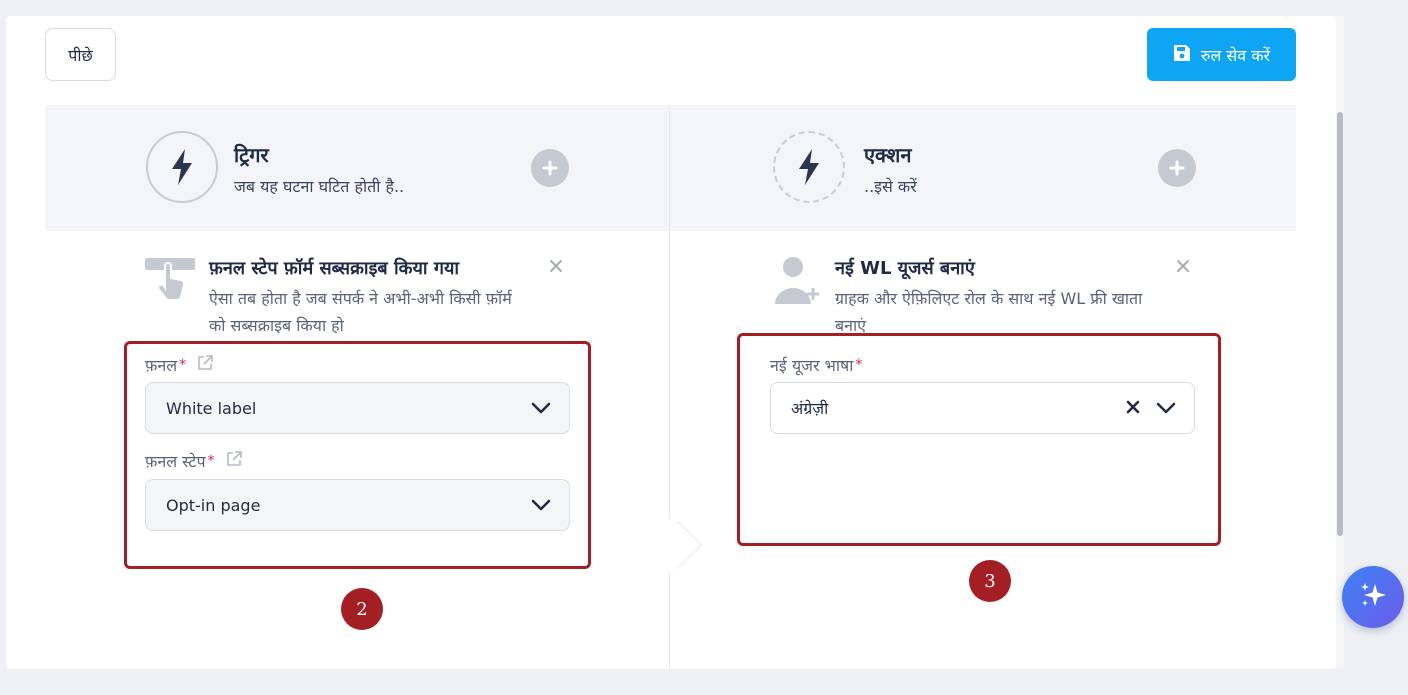 The width and height of the screenshot is (1408, 695). I want to click on ai-assistant-button, so click(1373, 597).